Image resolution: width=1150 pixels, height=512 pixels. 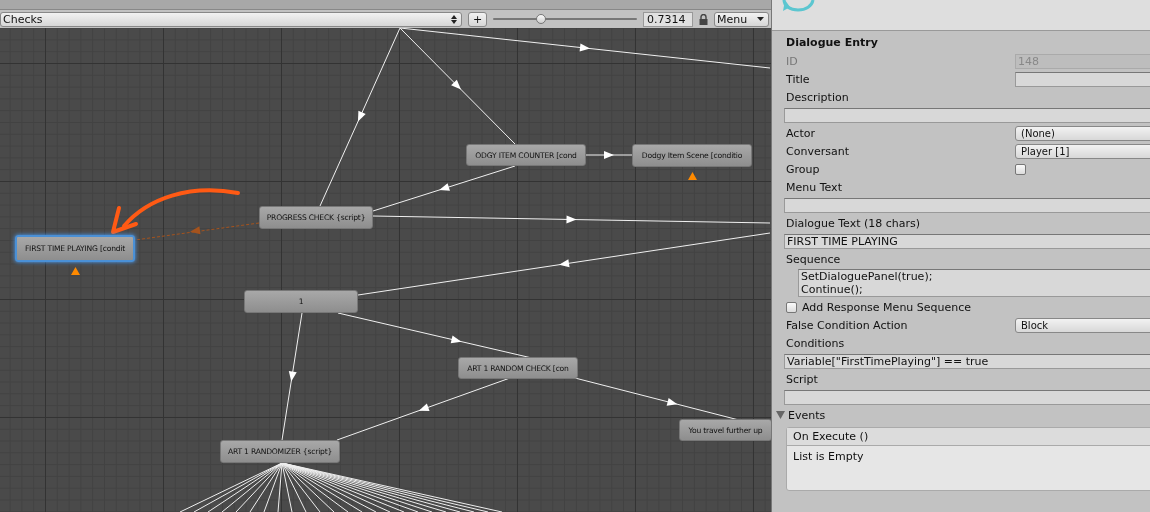 What do you see at coordinates (817, 97) in the screenshot?
I see `field-label: Description` at bounding box center [817, 97].